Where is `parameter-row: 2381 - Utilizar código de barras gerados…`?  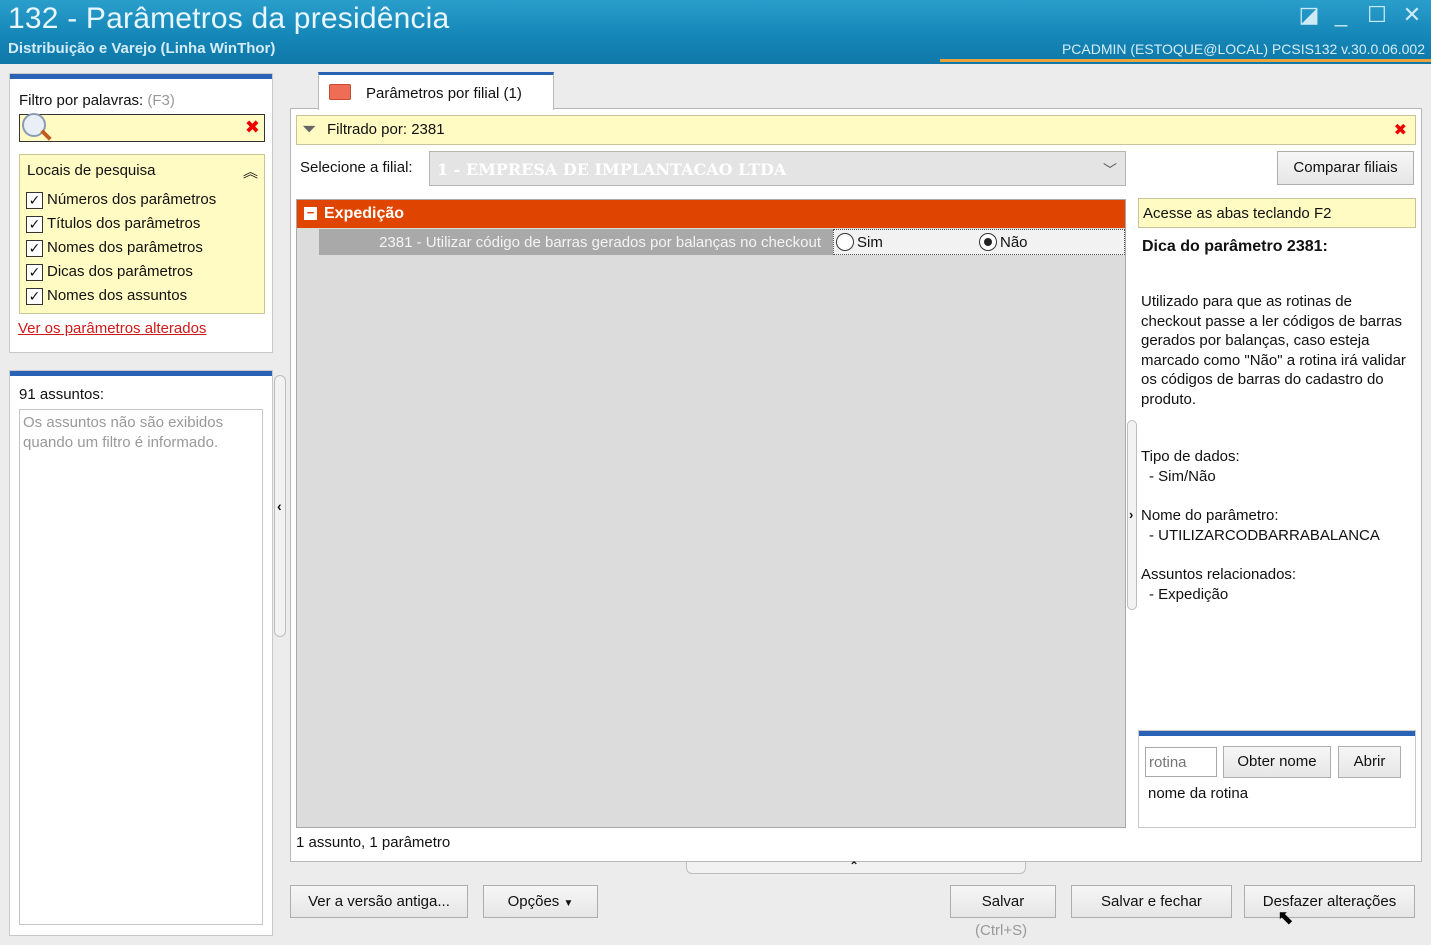
parameter-row: 2381 - Utilizar código de barras gerados… is located at coordinates (722, 242).